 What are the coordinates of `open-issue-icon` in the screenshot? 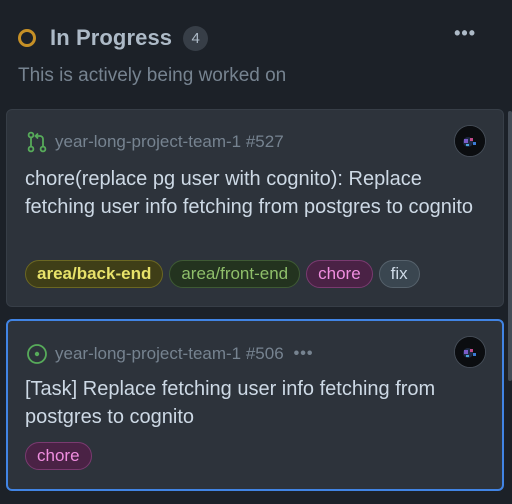 It's located at (37, 354).